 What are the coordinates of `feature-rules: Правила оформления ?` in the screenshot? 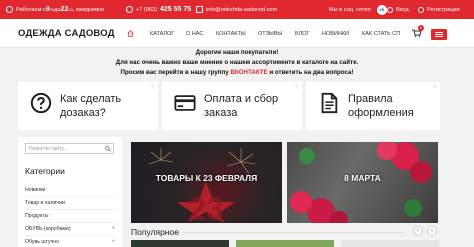 It's located at (373, 106).